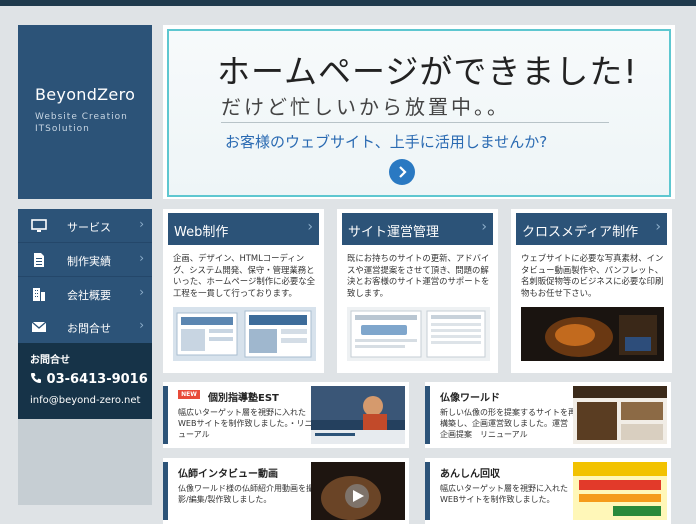 Image resolution: width=696 pixels, height=524 pixels. Describe the element at coordinates (89, 328) in the screenshot. I see `sidebar-item-label: お問合せ` at that location.